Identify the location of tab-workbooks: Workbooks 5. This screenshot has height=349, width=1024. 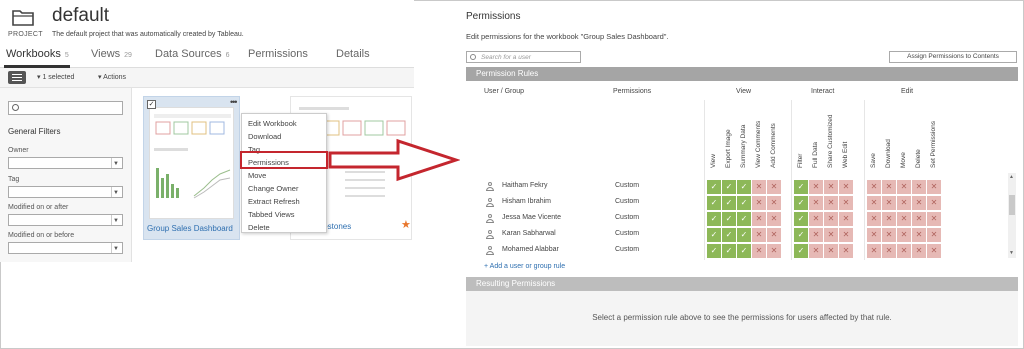
(37, 54).